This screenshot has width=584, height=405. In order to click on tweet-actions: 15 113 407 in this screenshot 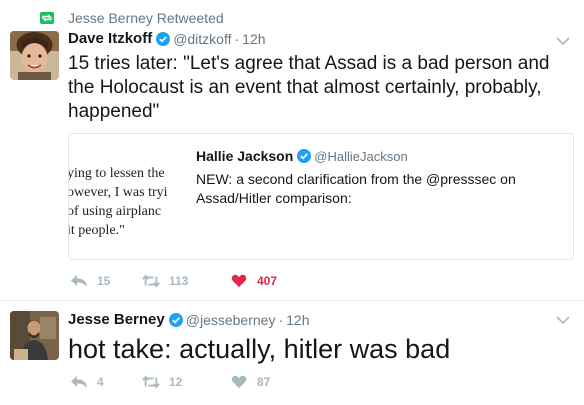, I will do `click(173, 281)`.